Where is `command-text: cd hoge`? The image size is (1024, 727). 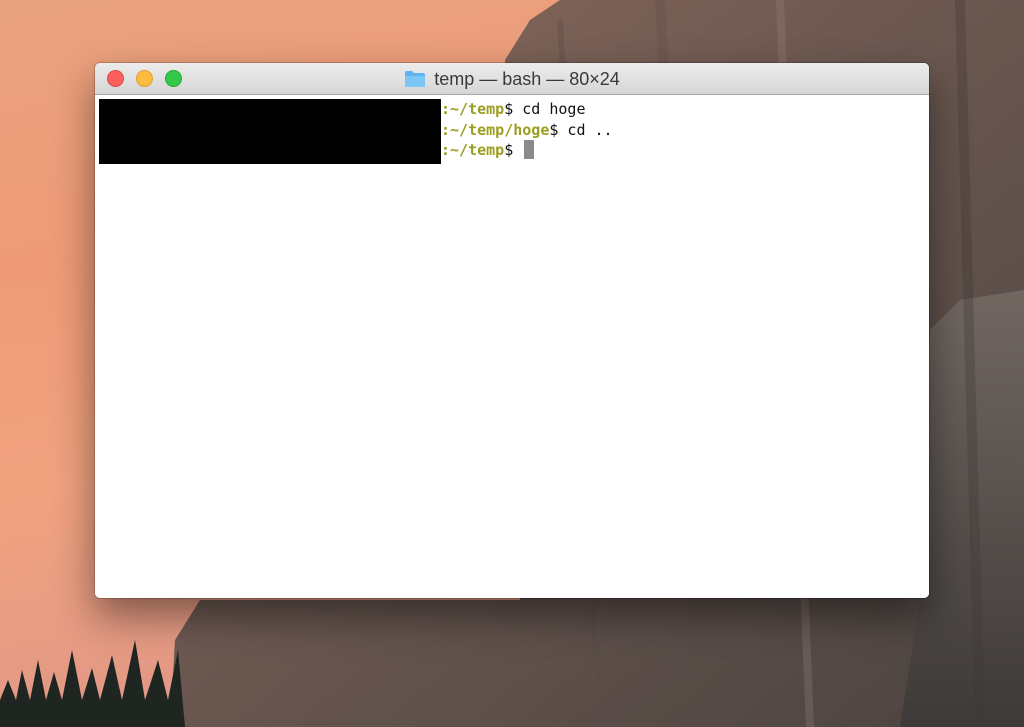
command-text: cd hoge is located at coordinates (549, 109).